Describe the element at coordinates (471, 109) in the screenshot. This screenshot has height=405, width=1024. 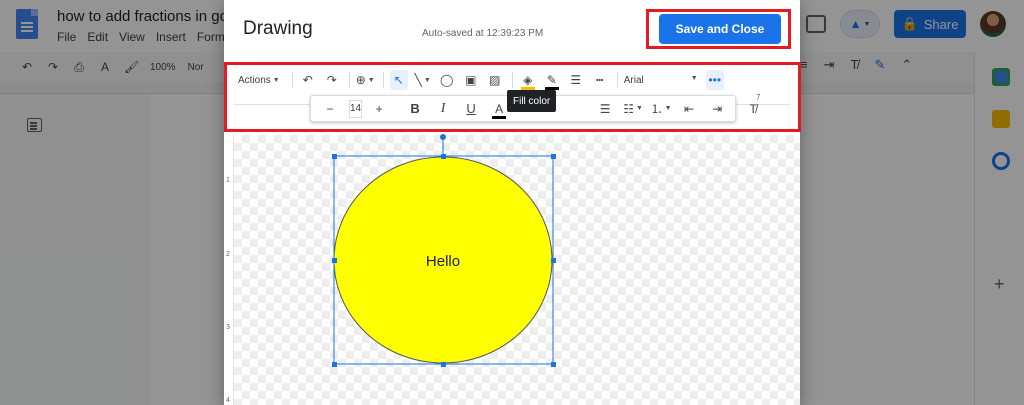
I see `underline-icon: U` at that location.